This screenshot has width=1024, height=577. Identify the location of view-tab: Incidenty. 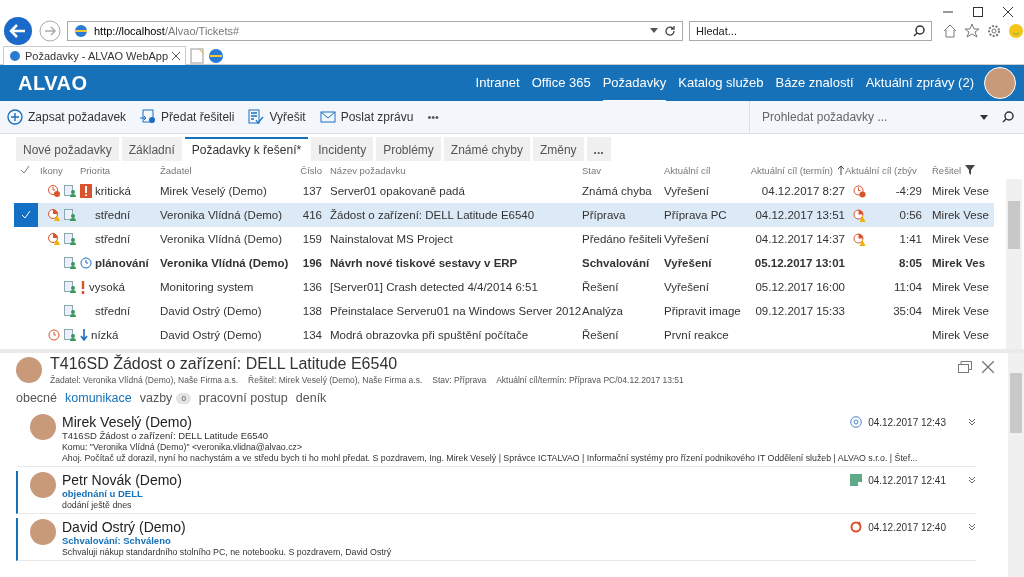
(342, 149).